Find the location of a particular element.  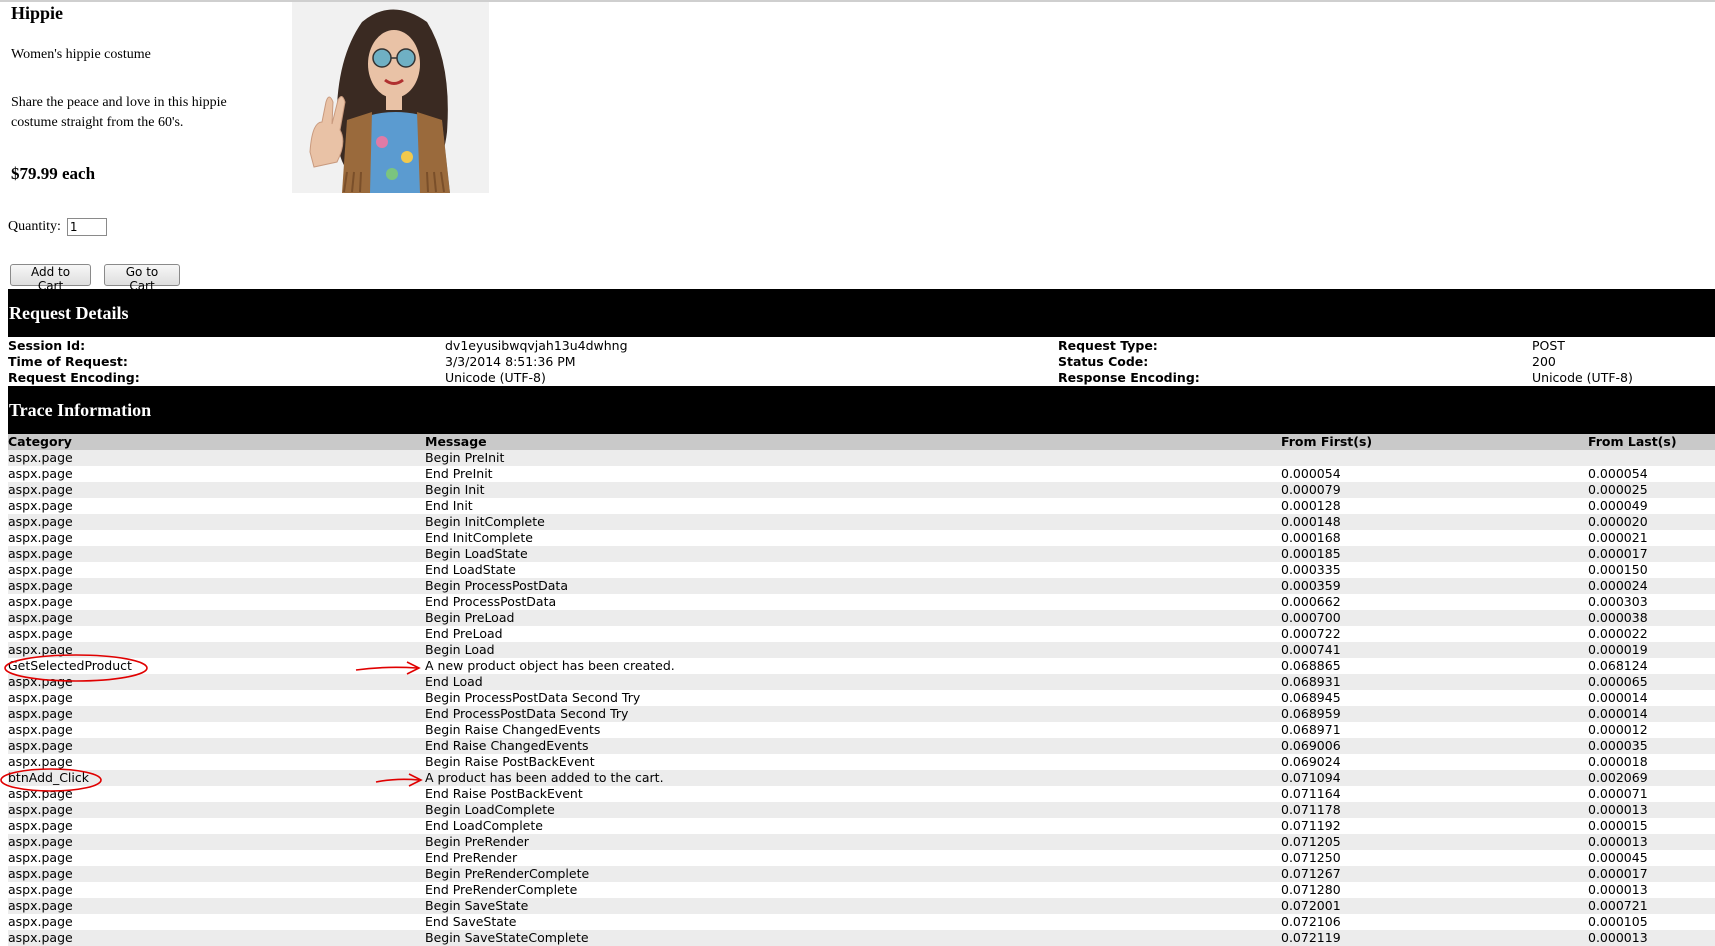

trace-message-cell: Begin SaveState is located at coordinates (477, 905).